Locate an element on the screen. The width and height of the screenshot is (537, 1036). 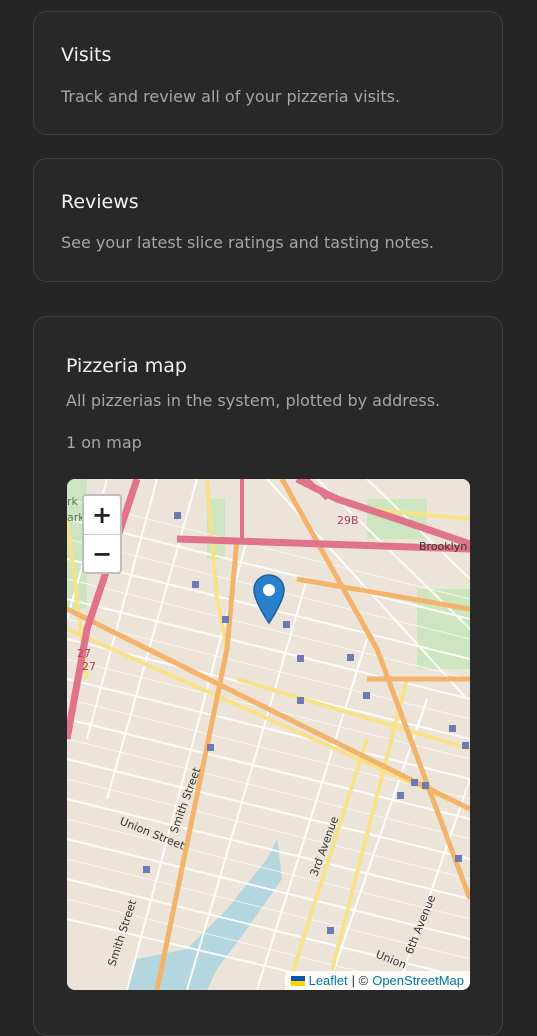
map-attribution: Leaflet | © OpenStreetMap is located at coordinates (377, 980).